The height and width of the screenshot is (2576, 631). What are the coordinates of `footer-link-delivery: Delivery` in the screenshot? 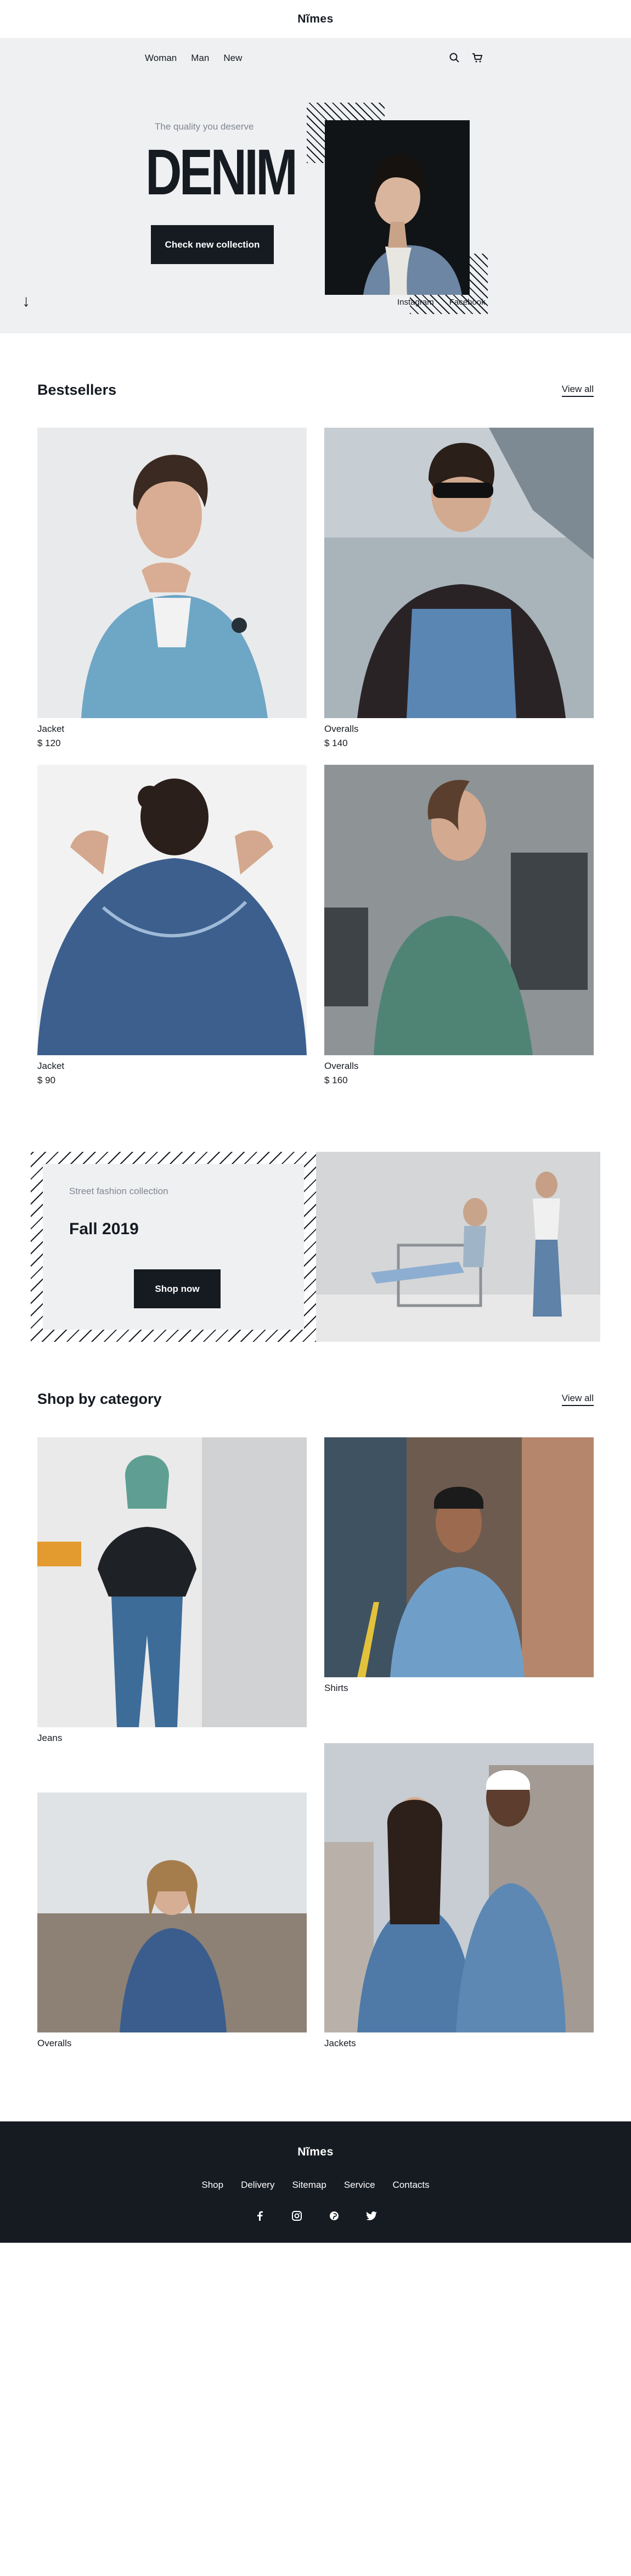 It's located at (257, 2185).